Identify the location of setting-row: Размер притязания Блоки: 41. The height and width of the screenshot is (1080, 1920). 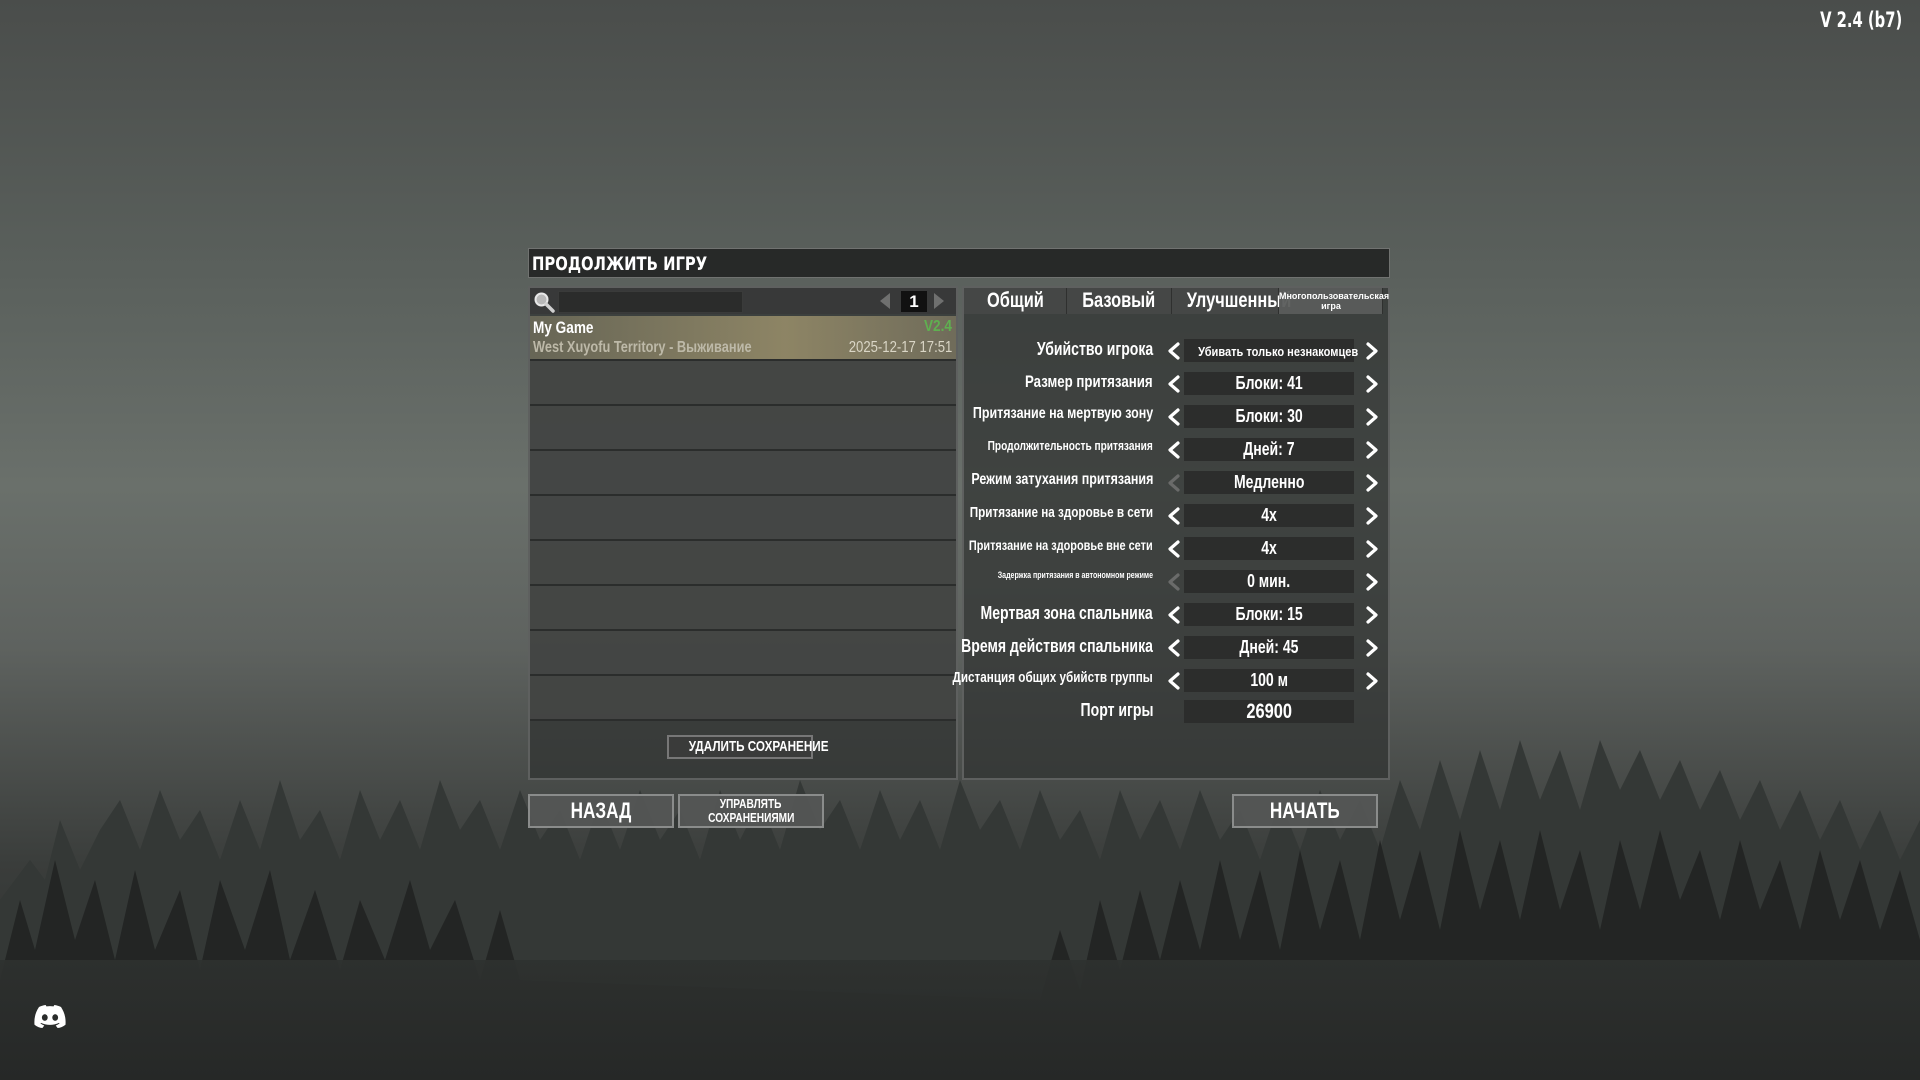
(1176, 384).